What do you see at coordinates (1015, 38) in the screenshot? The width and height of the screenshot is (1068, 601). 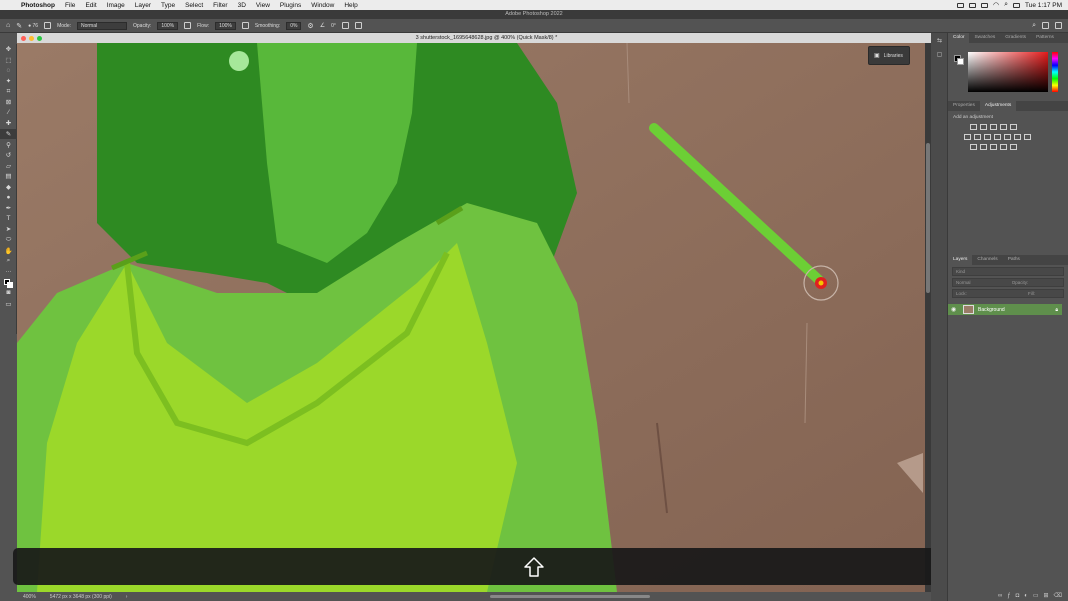 I see `tab-gradients: Gradients` at bounding box center [1015, 38].